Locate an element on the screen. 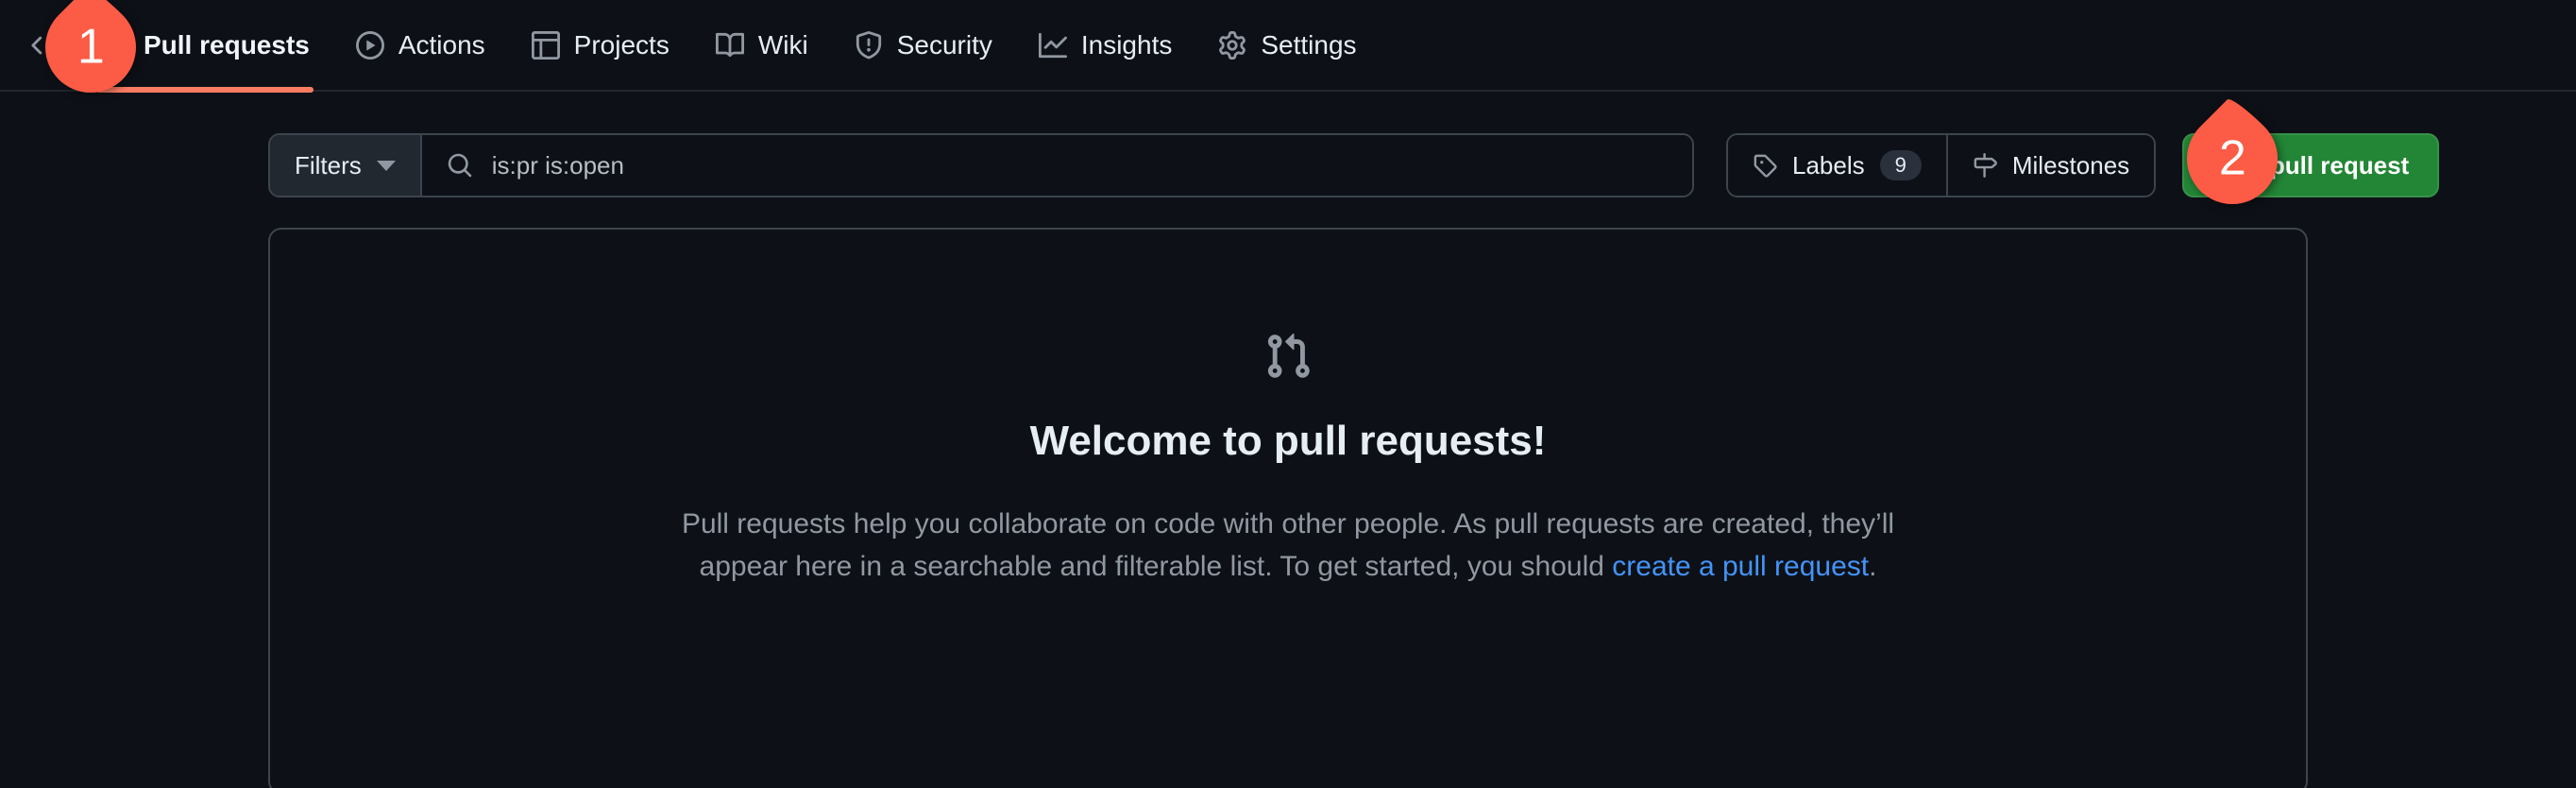 This screenshot has width=2576, height=788. search-group: Filters is:pr is:open is located at coordinates (981, 165).